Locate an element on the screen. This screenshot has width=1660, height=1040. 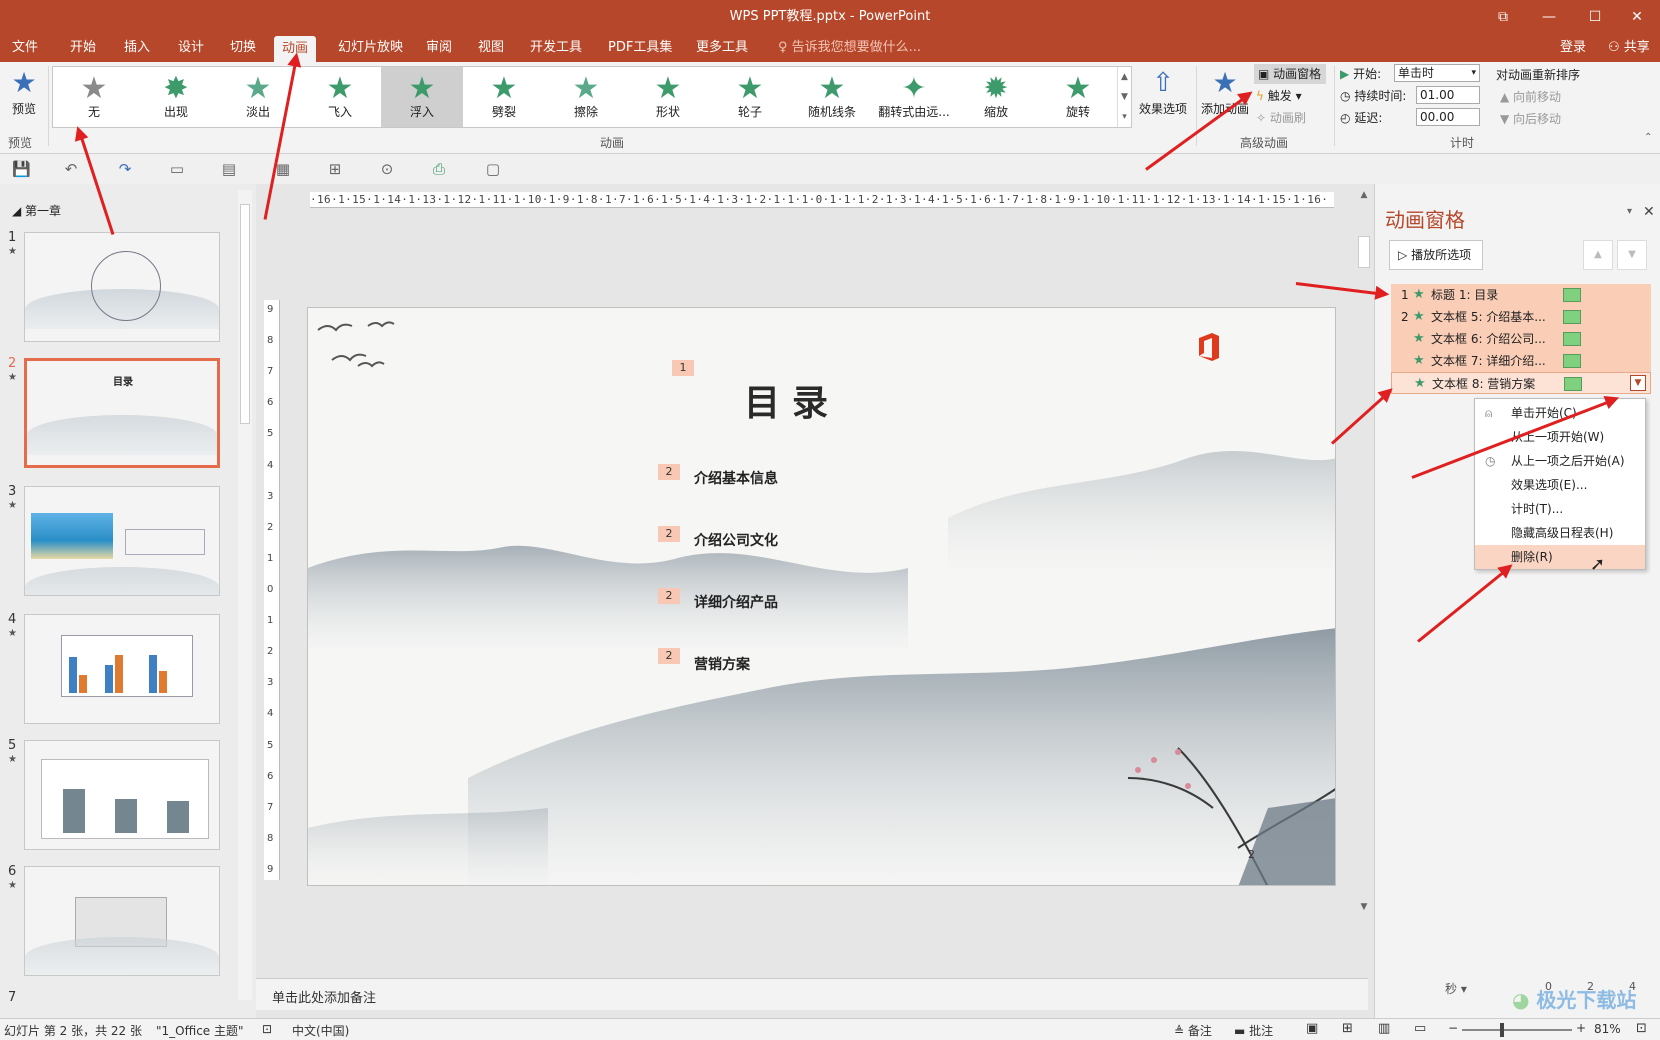
move-up-button: ▲ is located at coordinates (1598, 255).